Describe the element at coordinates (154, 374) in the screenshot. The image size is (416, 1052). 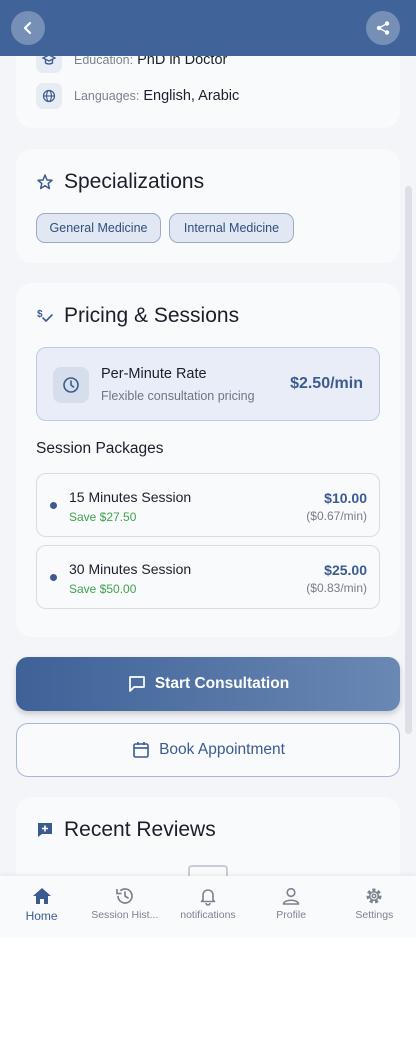
I see `rate-title: Per-Minute Rate` at that location.